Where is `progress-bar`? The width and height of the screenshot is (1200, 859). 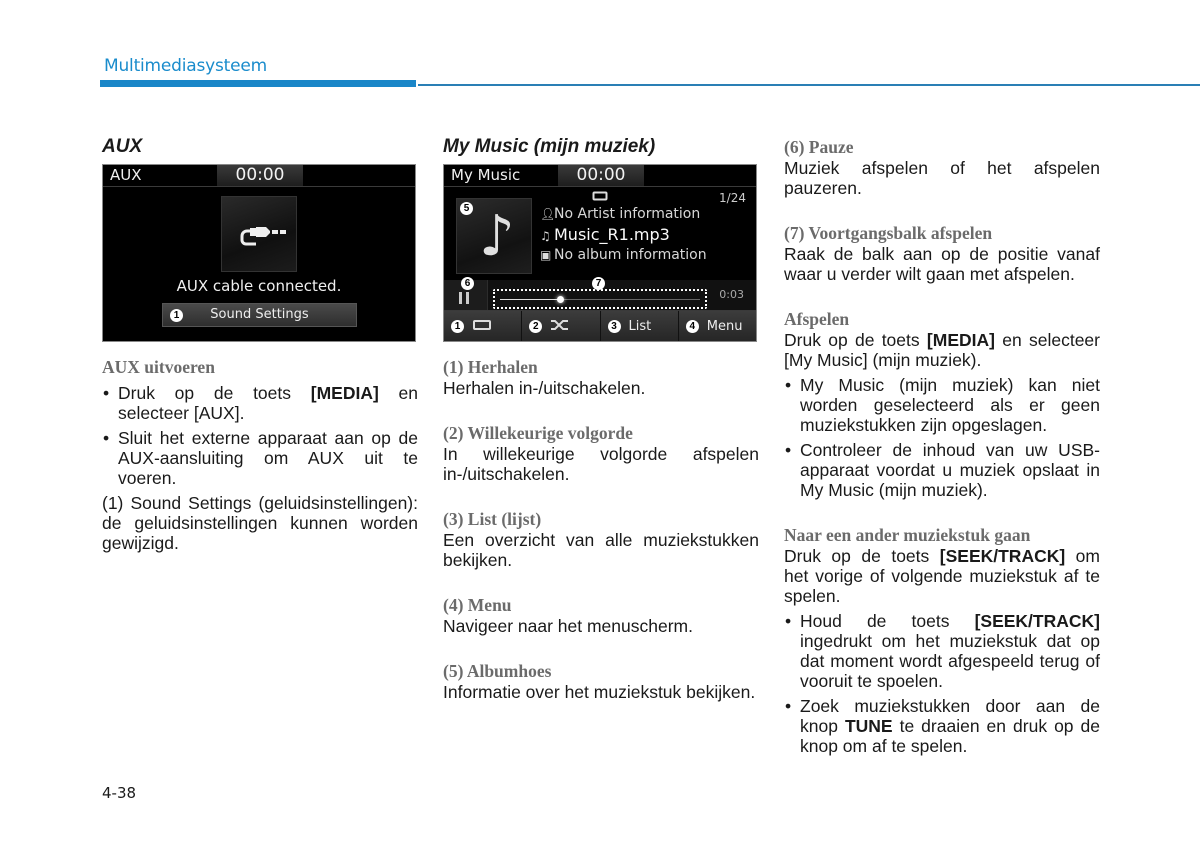
progress-bar is located at coordinates (600, 299).